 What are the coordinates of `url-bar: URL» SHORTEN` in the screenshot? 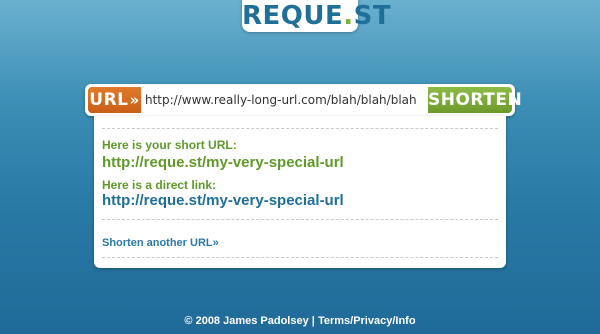 It's located at (303, 100).